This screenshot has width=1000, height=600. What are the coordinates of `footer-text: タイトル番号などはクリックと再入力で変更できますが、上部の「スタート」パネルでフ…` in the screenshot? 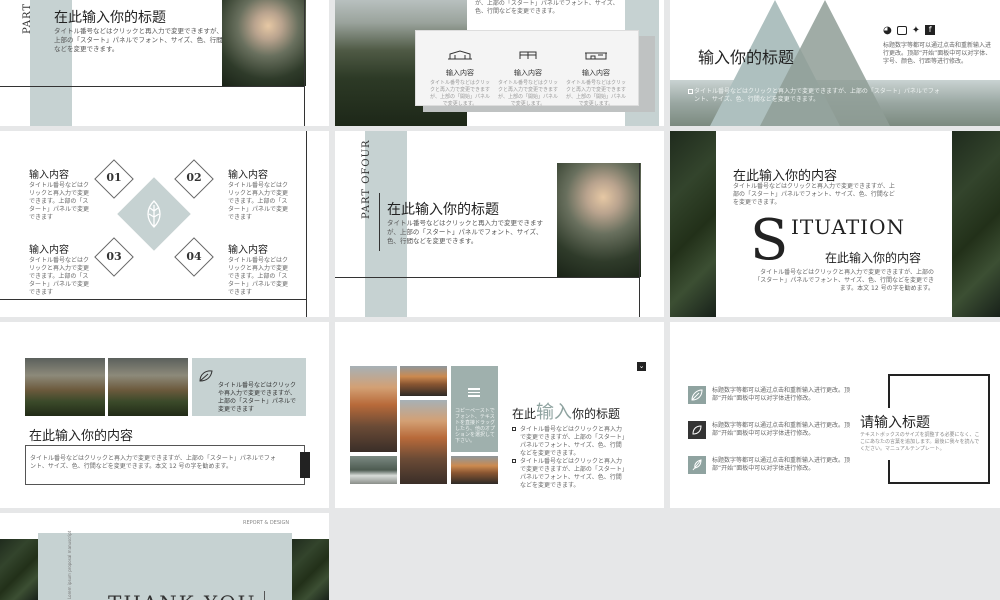 It's located at (817, 95).